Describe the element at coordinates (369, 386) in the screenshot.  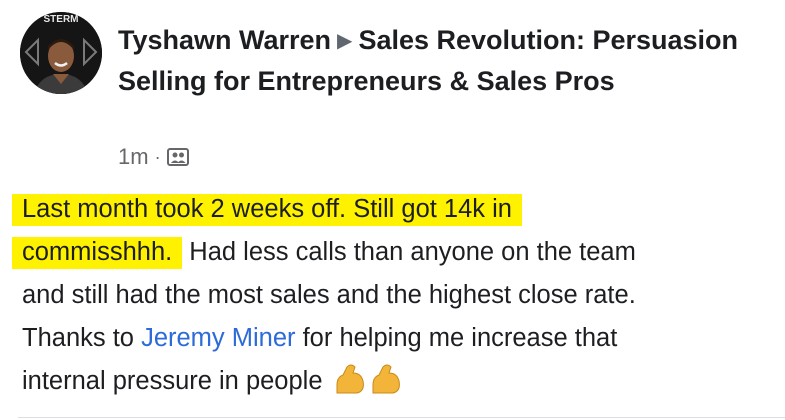
I see `flexed-biceps-icon` at that location.